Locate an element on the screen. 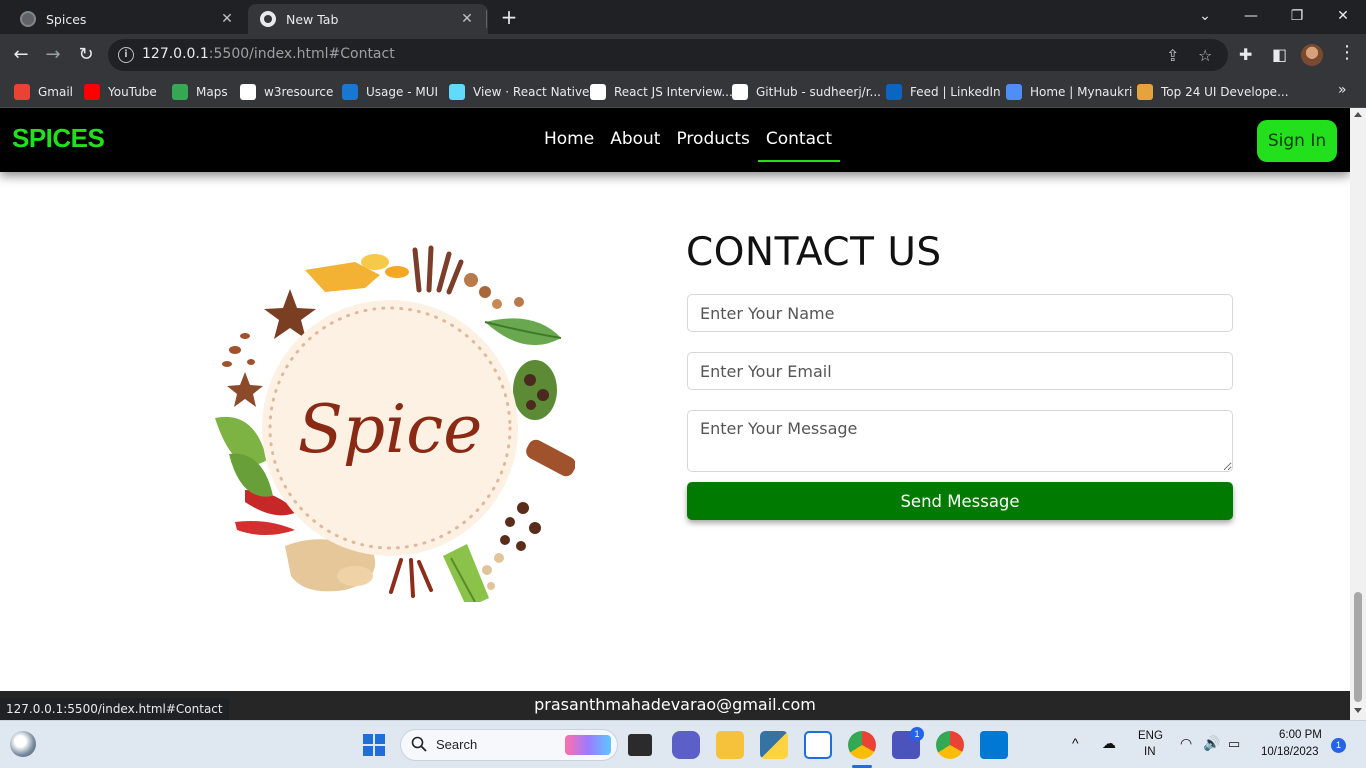 This screenshot has width=1366, height=768. sql-tool-icon is located at coordinates (818, 745).